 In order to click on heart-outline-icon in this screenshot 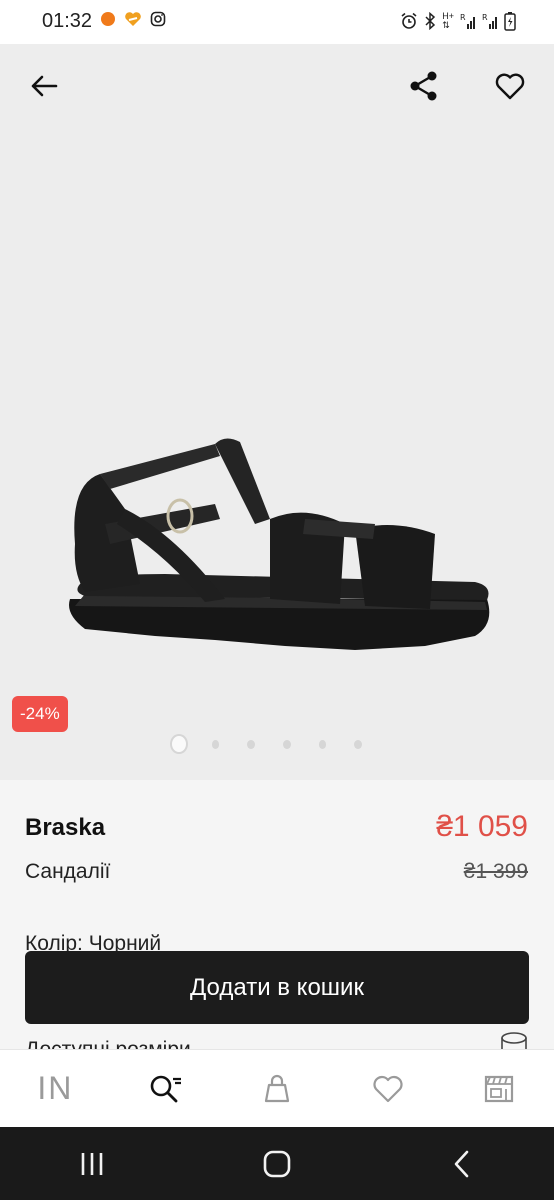, I will do `click(510, 86)`.